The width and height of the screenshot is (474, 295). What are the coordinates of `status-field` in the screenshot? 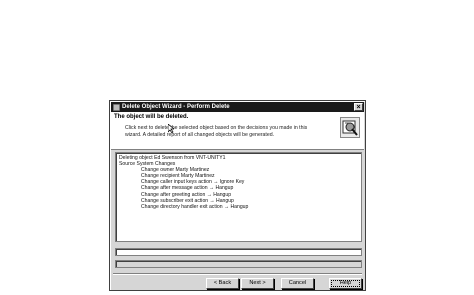 It's located at (238, 252).